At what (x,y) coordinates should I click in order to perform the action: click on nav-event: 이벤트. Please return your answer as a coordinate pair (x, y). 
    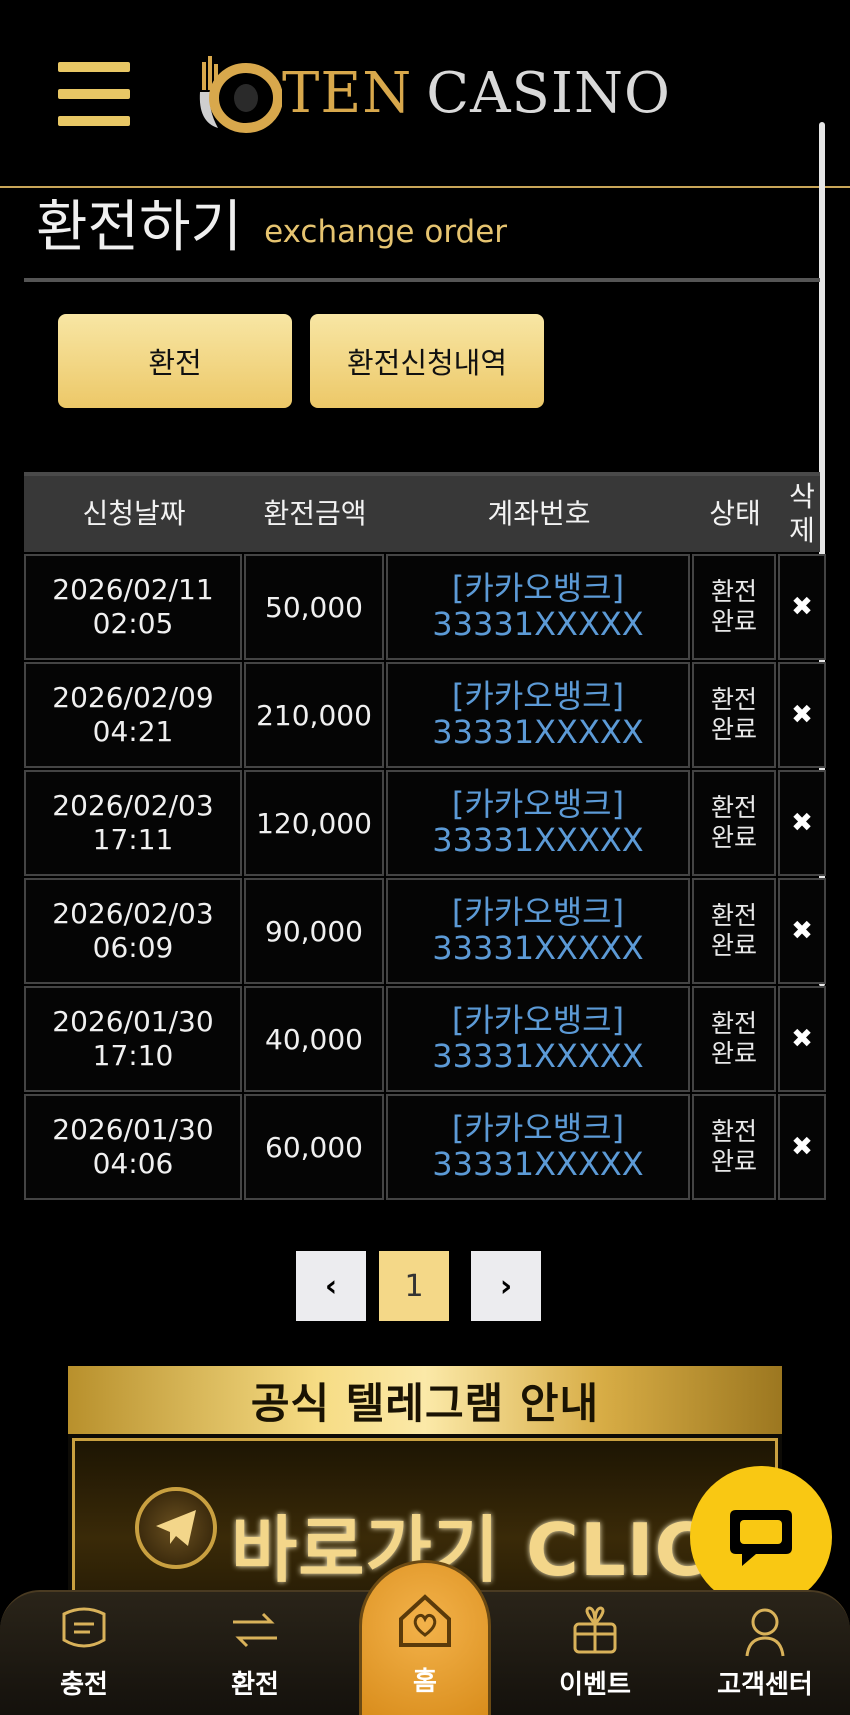
    Looking at the image, I should click on (595, 1653).